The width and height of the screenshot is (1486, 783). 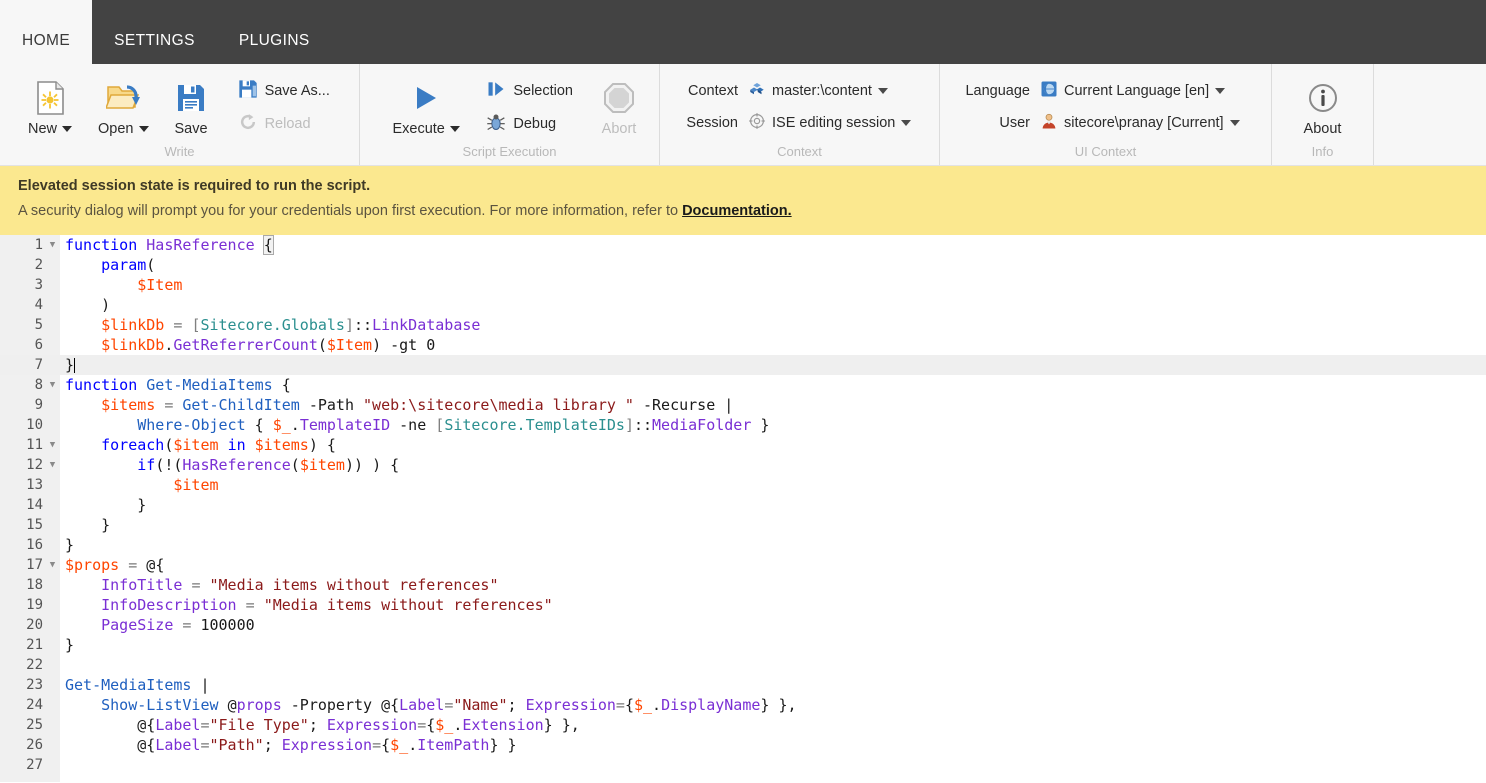 I want to click on editor-line: 14 }, so click(x=743, y=505).